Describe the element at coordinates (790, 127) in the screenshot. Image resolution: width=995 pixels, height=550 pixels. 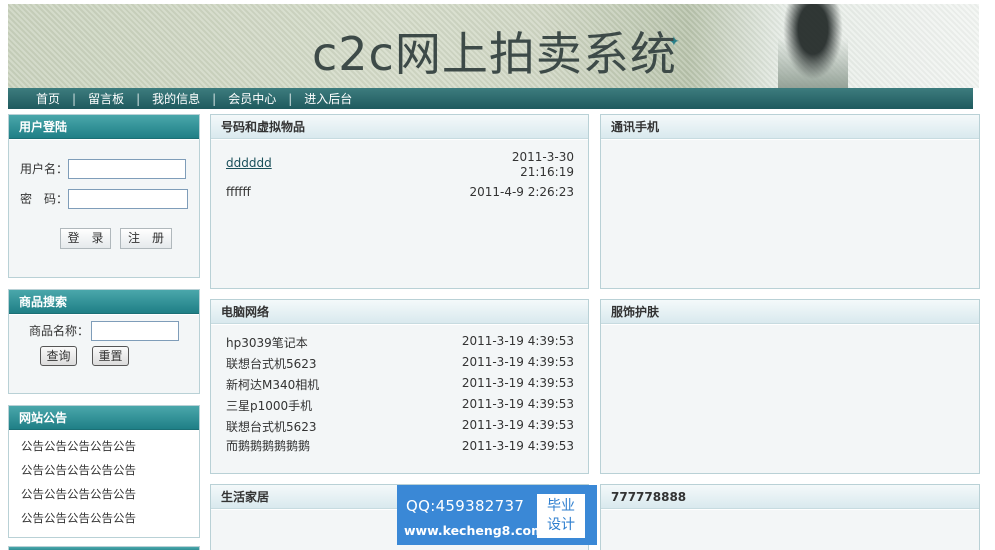
I see `category-title: 通讯手机` at that location.